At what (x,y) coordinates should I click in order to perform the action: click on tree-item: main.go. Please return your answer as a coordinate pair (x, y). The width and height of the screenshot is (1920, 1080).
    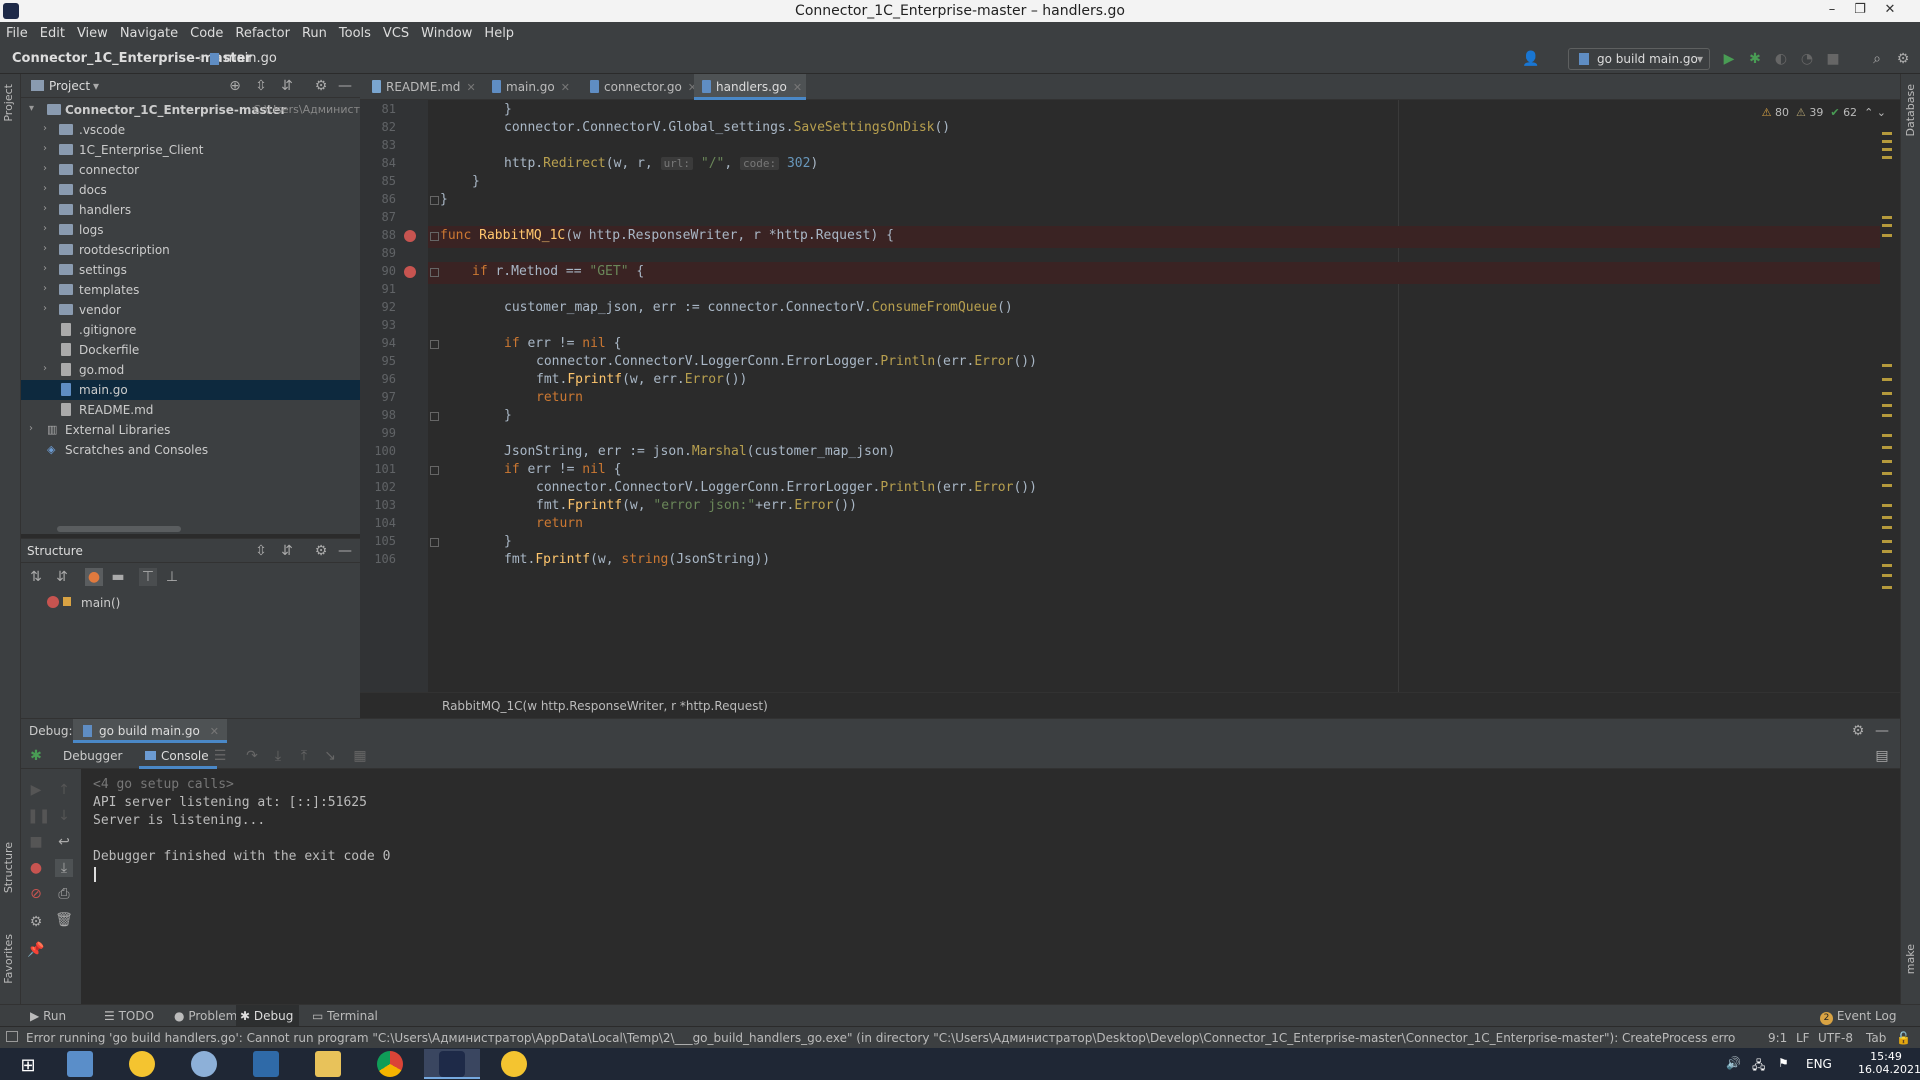
    Looking at the image, I should click on (190, 390).